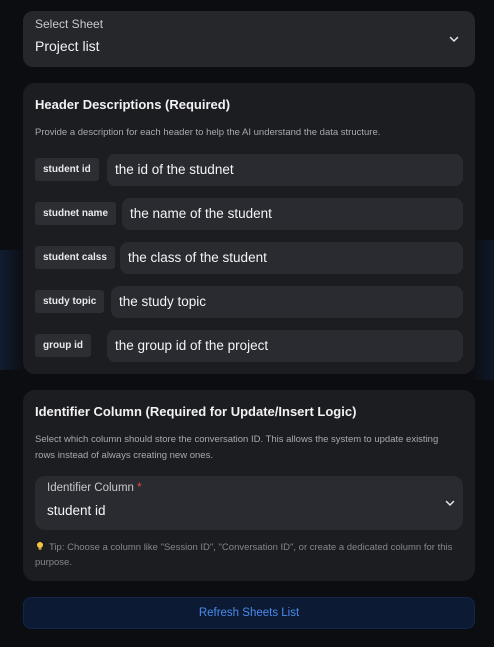 This screenshot has height=647, width=494. What do you see at coordinates (69, 24) in the screenshot?
I see `select-sheet-label: Select Sheet` at bounding box center [69, 24].